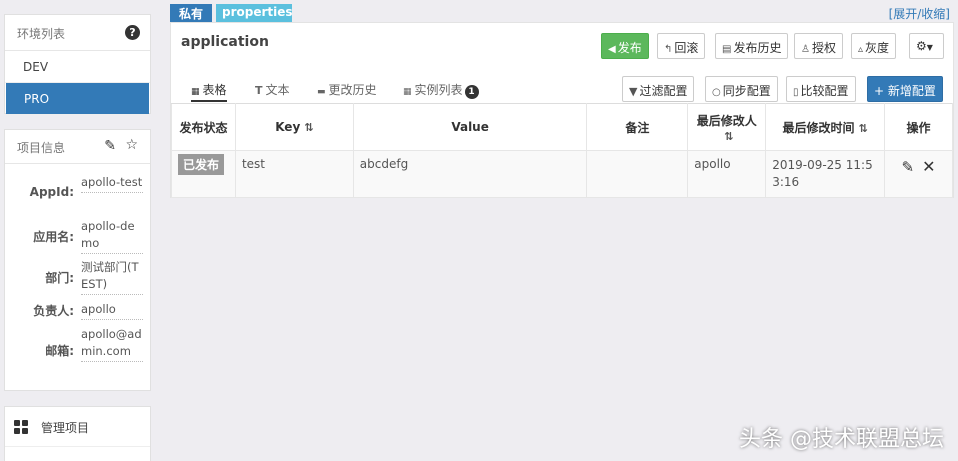 This screenshot has height=461, width=958. Describe the element at coordinates (77, 99) in the screenshot. I see `env-item-pro: PRO` at that location.